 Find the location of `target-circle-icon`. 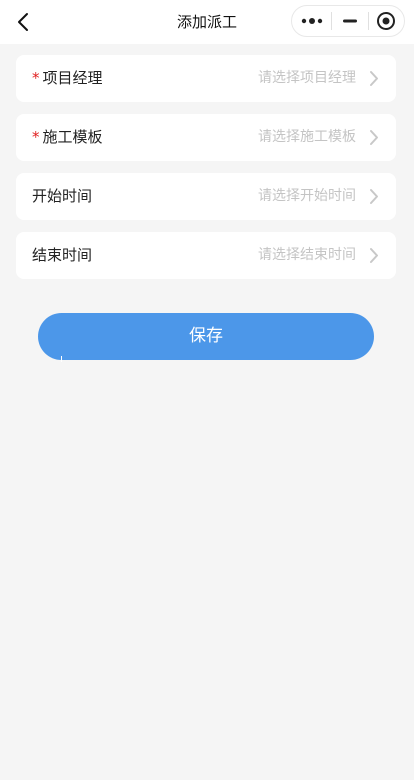

target-circle-icon is located at coordinates (386, 21).